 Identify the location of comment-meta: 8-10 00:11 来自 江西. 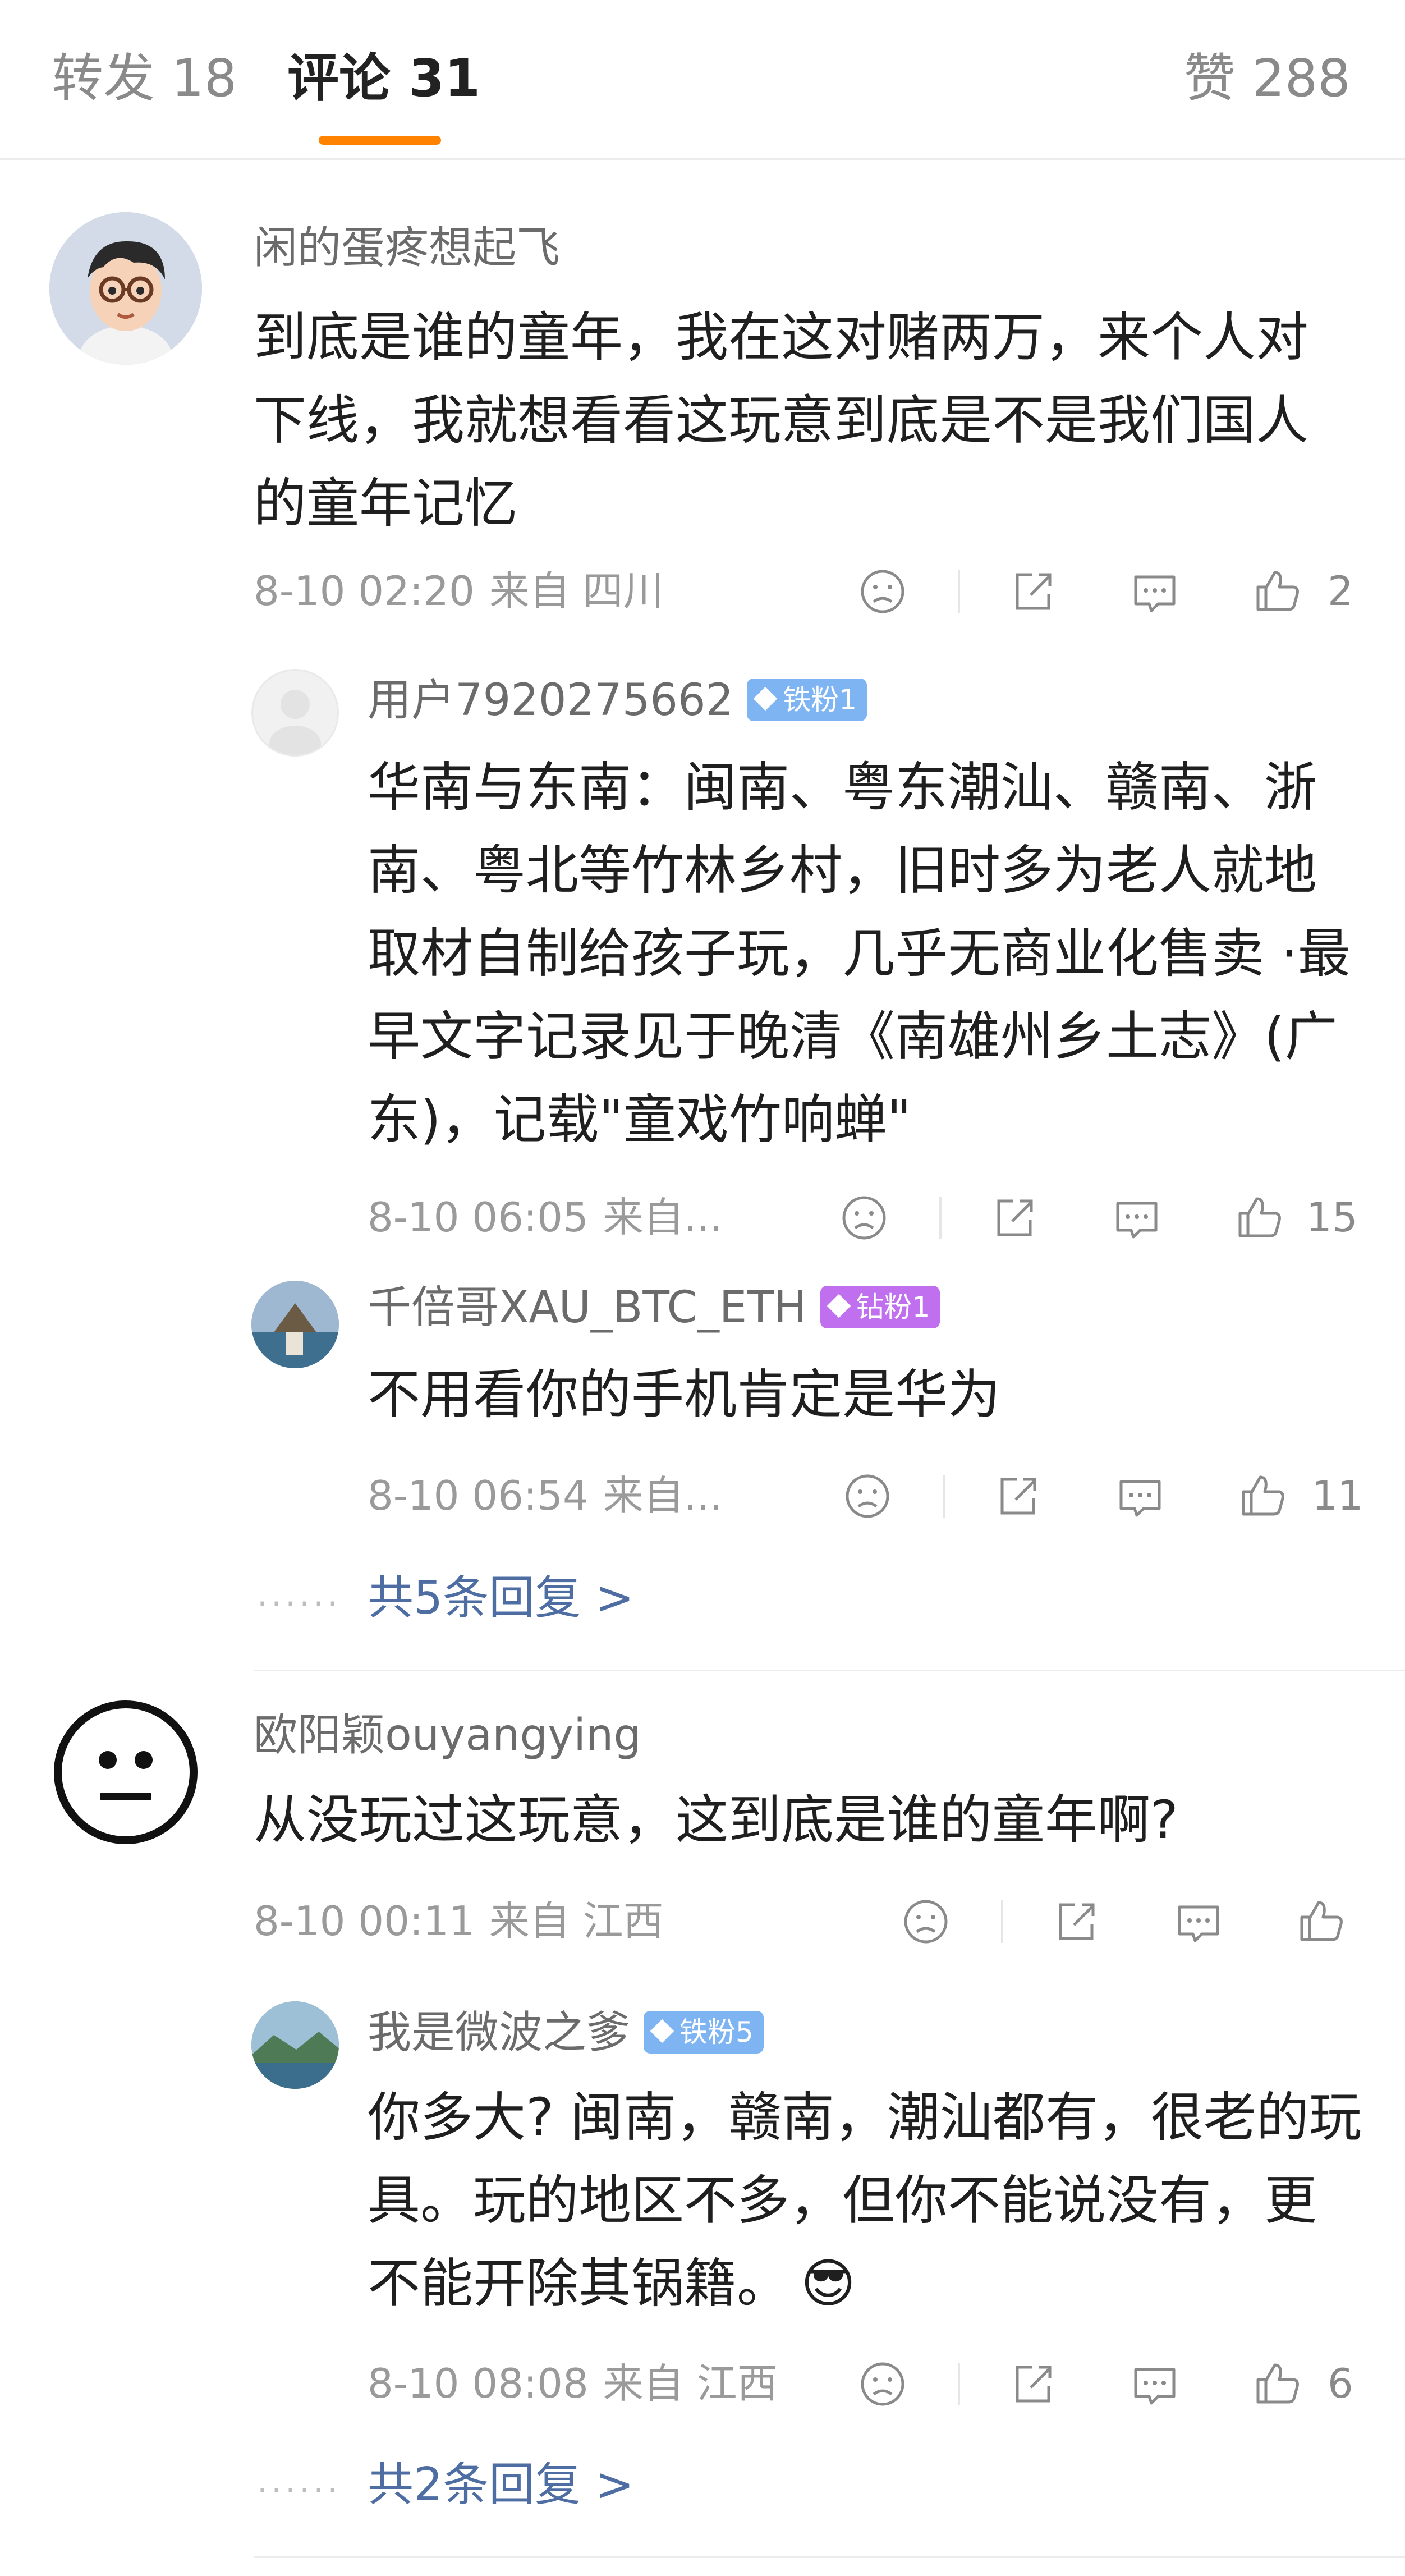
(466, 1921).